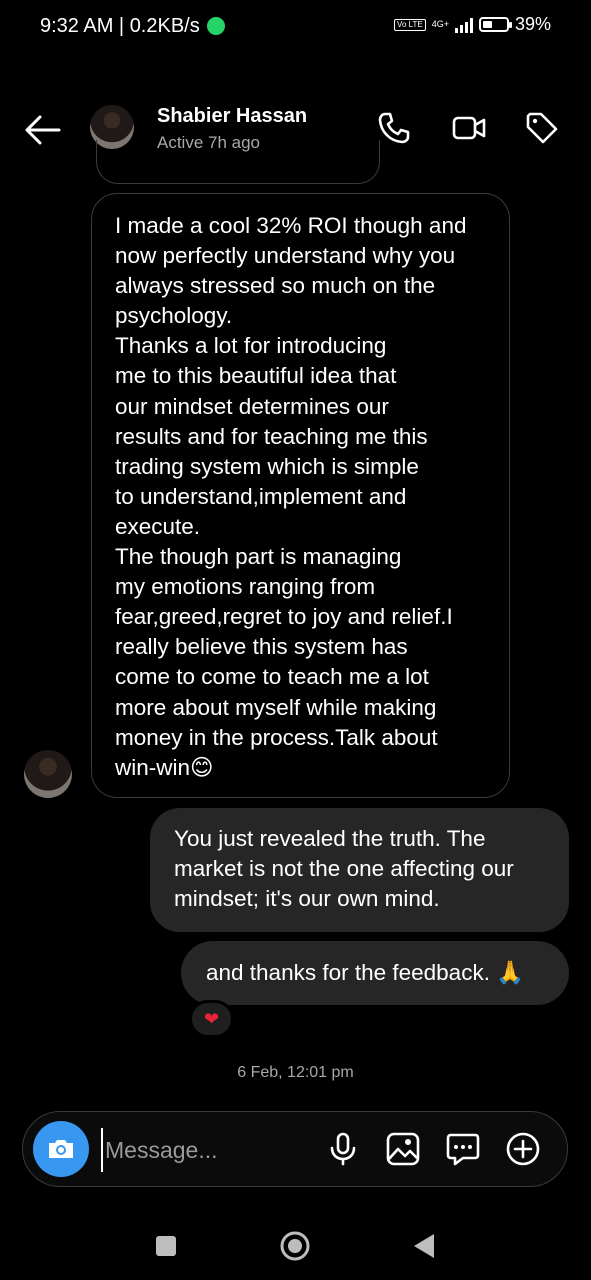 The width and height of the screenshot is (591, 1280). What do you see at coordinates (532, 24) in the screenshot?
I see `battery-percent: 39%` at bounding box center [532, 24].